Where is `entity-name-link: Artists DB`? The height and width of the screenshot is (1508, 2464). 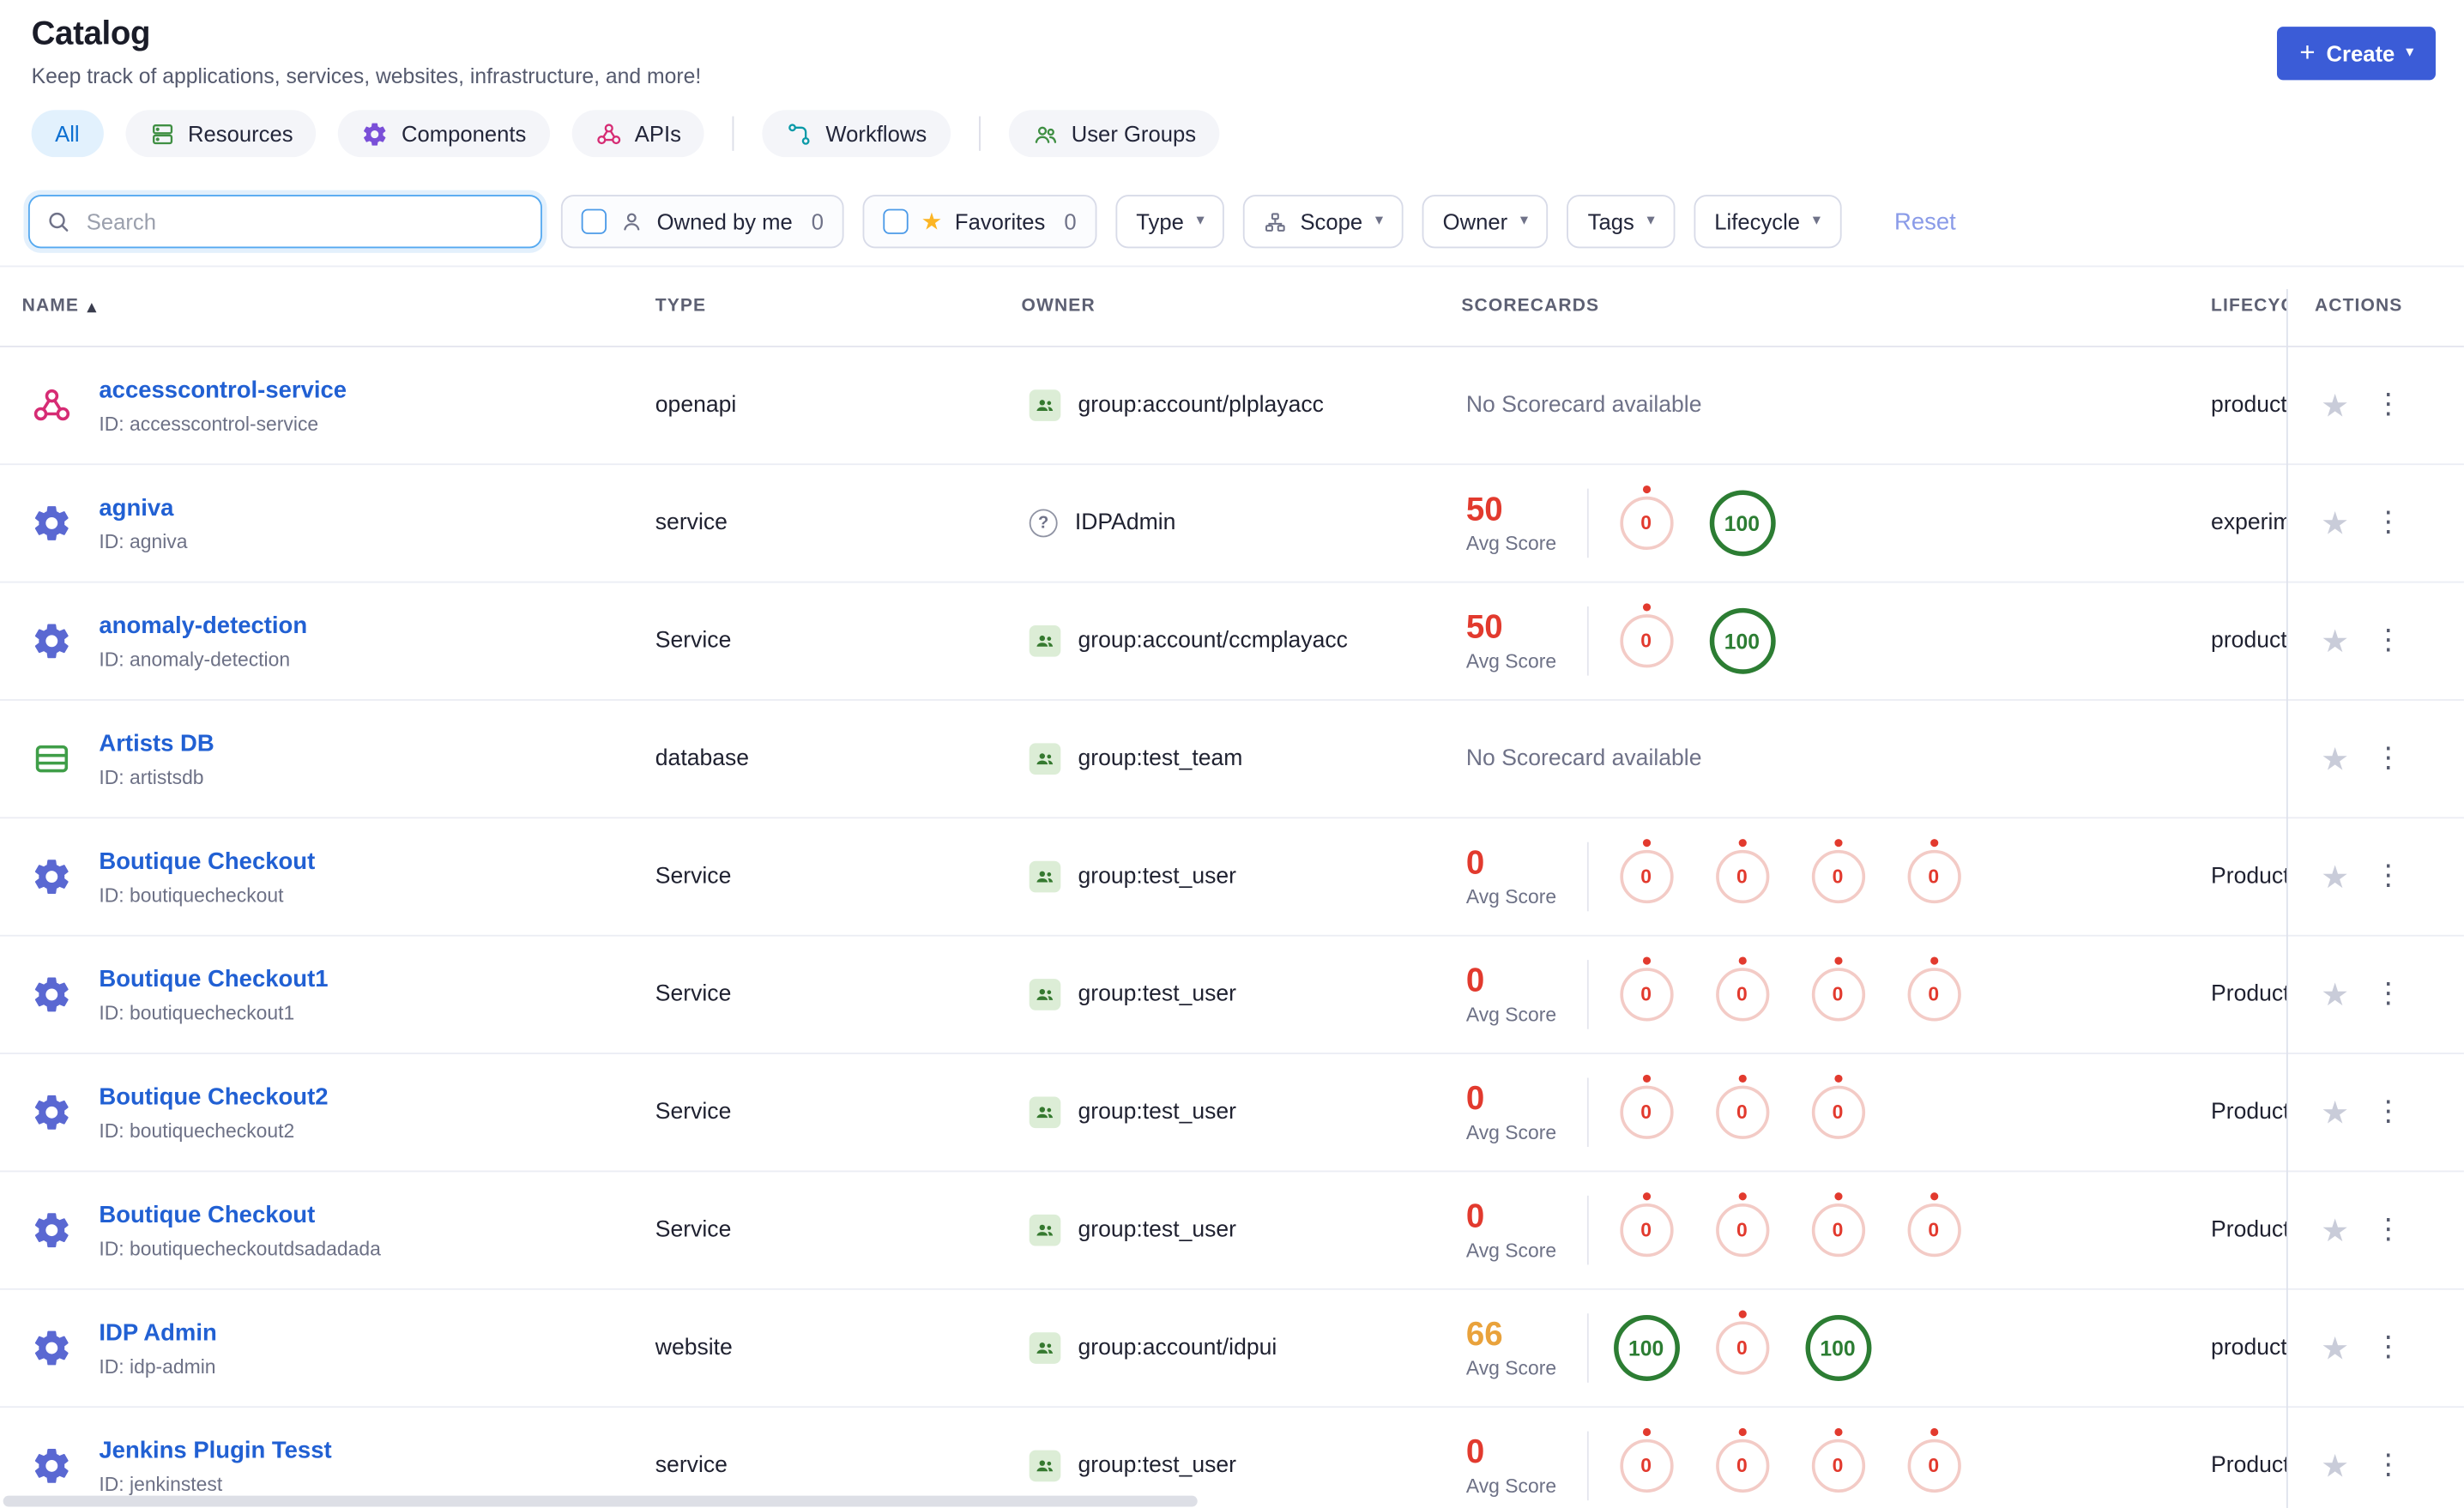
entity-name-link: Artists DB is located at coordinates (156, 743).